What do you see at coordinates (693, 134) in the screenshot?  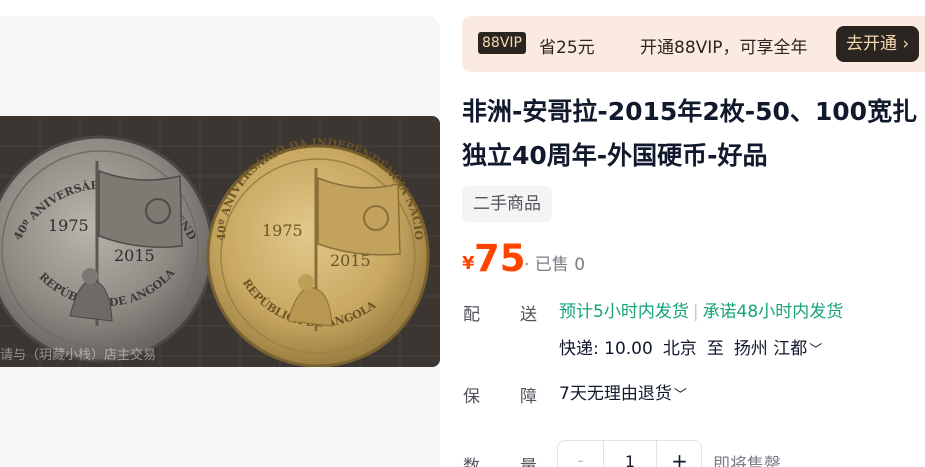 I see `product-title: 非洲-安哥拉-2015年2枚-50、100宽扎 独立40周年-外国硬币-好品` at bounding box center [693, 134].